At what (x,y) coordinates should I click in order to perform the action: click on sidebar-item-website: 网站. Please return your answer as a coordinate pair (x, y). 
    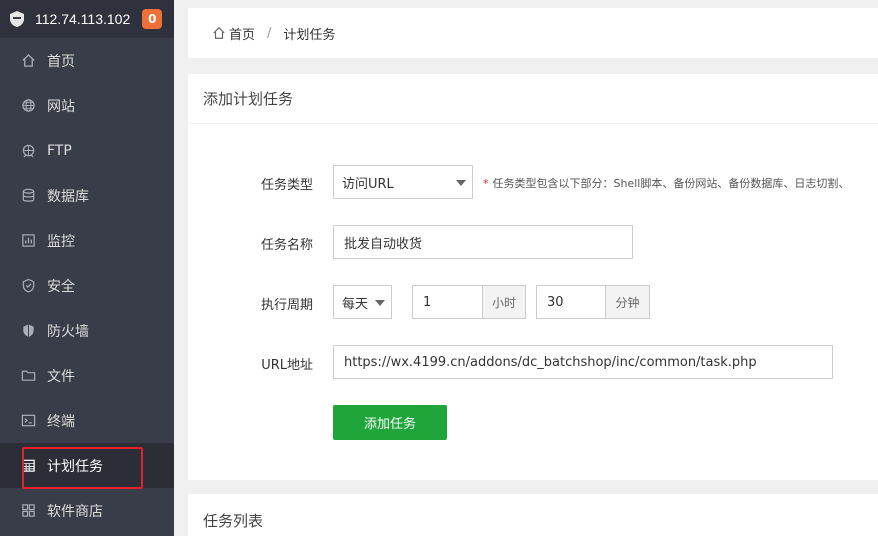
    Looking at the image, I should click on (87, 105).